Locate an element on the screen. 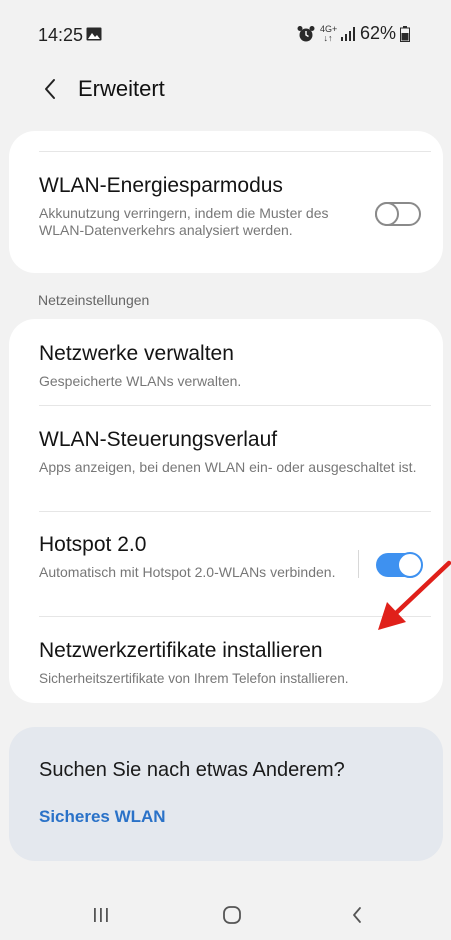 The width and height of the screenshot is (451, 940). alarm-icon is located at coordinates (306, 34).